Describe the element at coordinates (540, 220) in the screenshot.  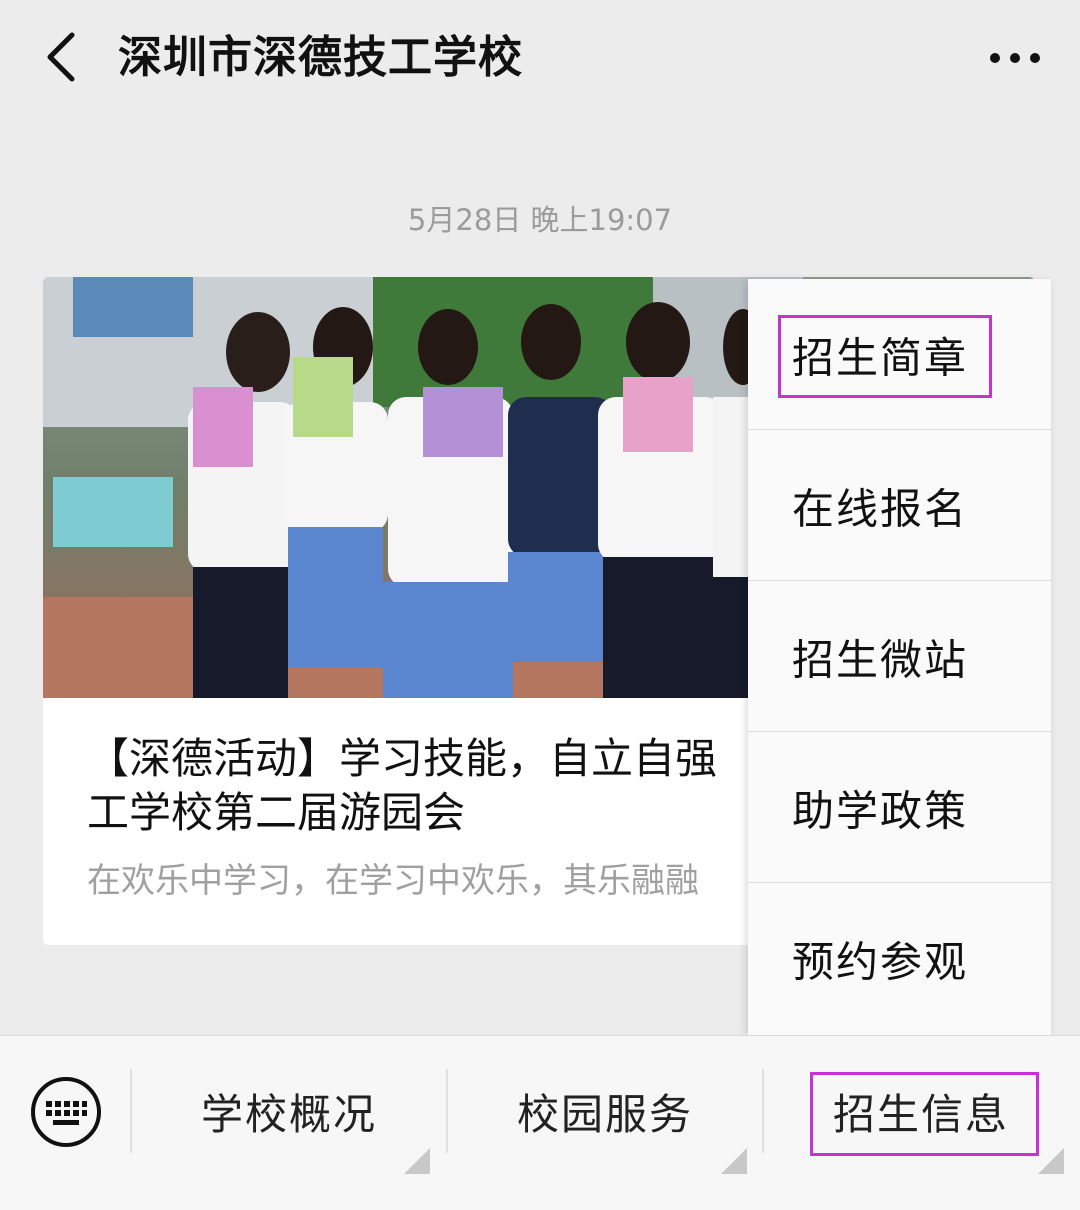
I see `message-timestamp: 5月28日 晚上19:07` at that location.